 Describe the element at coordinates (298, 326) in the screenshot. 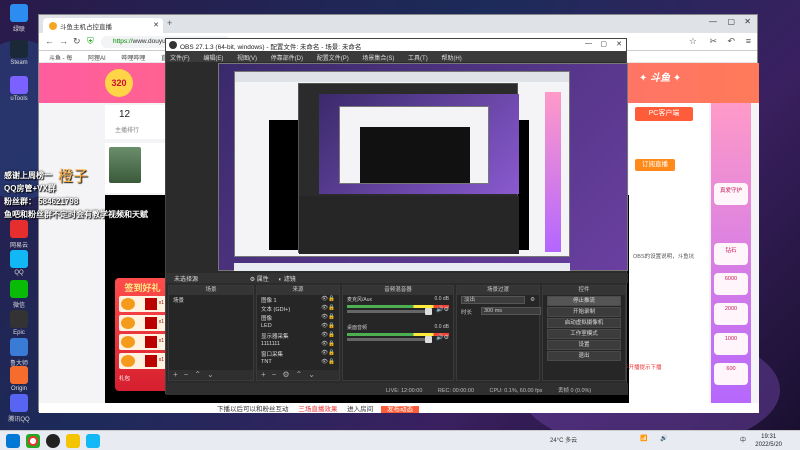

I see `source-item: LED 👁🔒` at that location.